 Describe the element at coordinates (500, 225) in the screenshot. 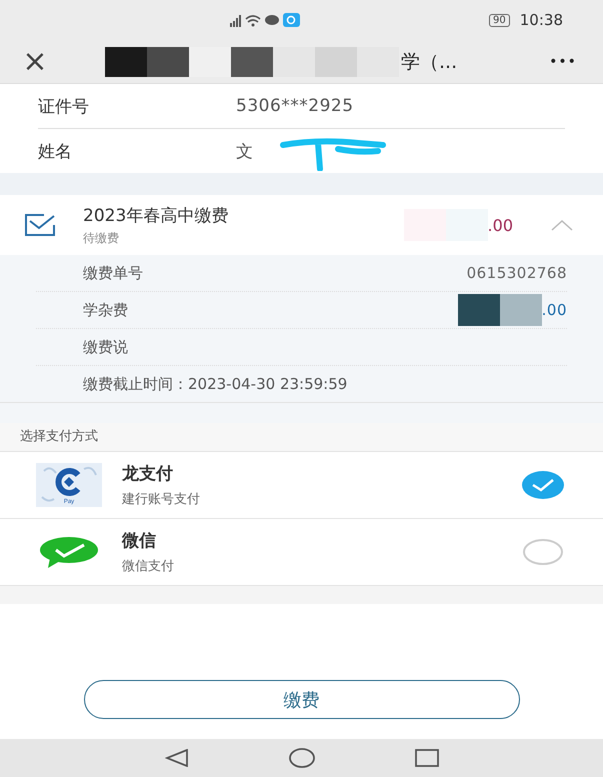

I see `bill-amount: .00` at that location.